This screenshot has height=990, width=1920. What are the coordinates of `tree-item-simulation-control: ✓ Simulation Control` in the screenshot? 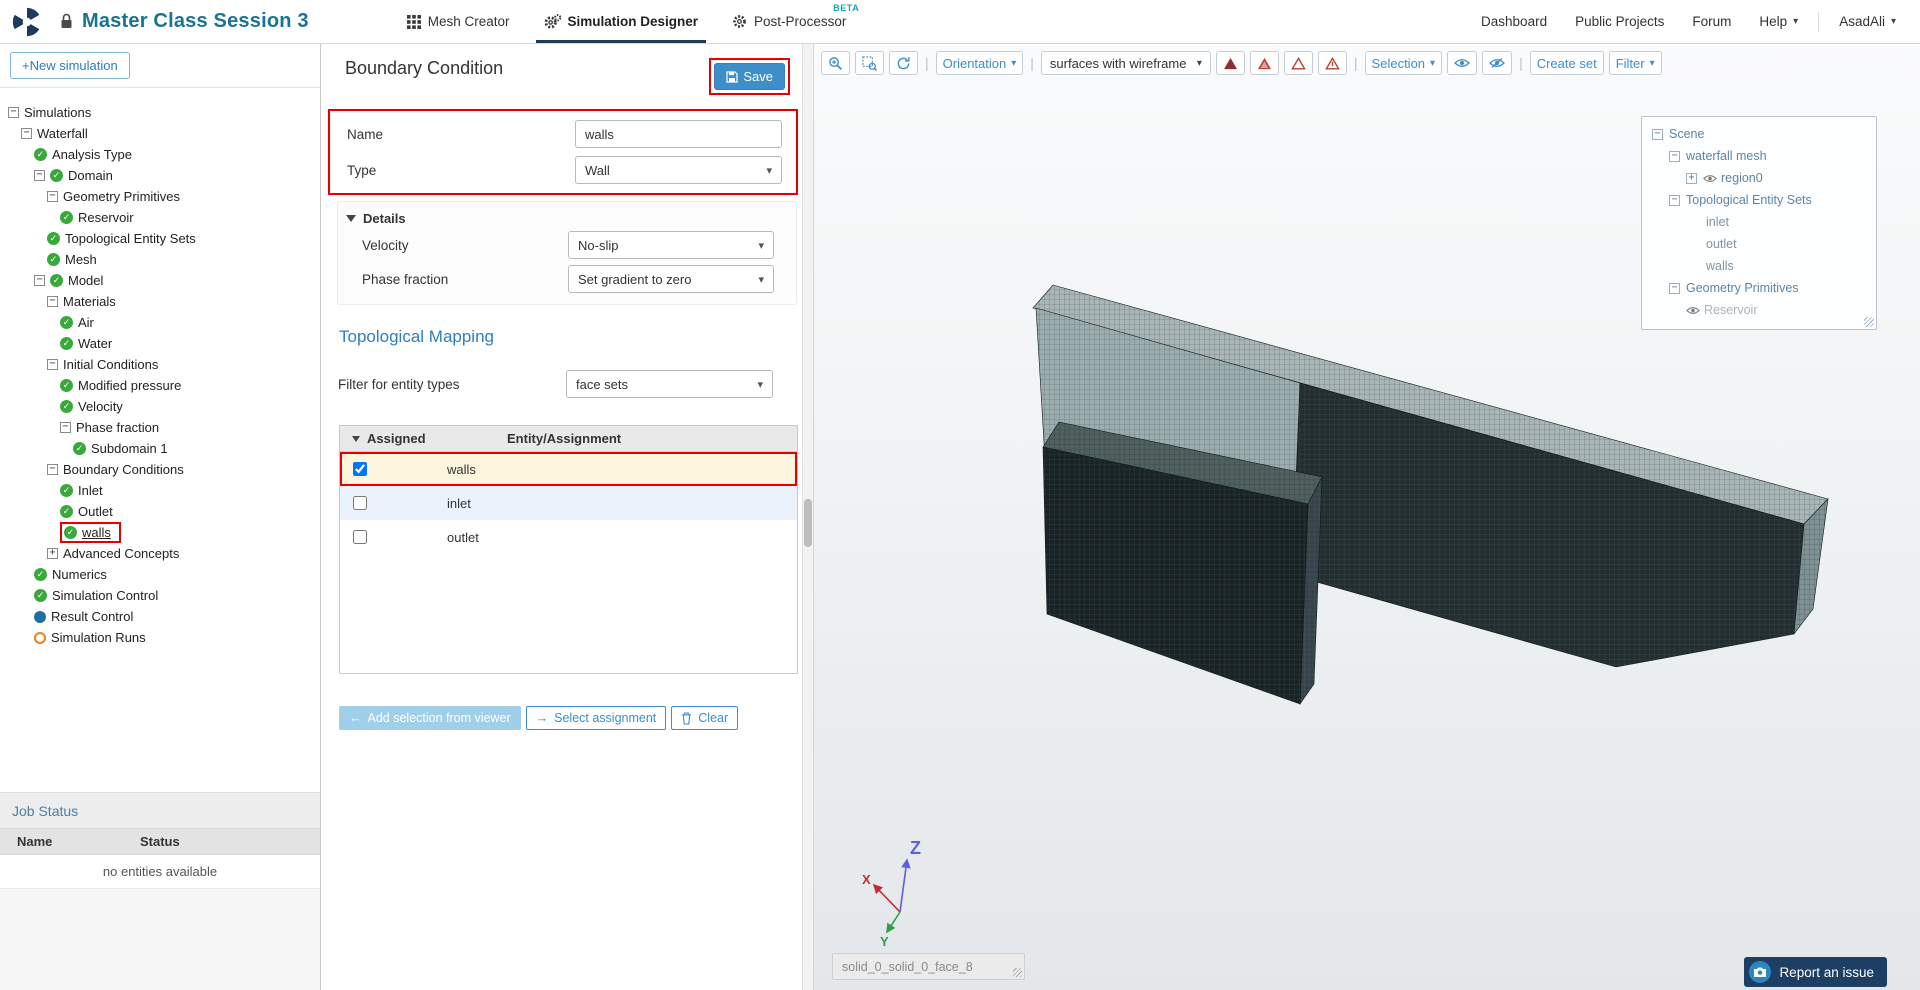 It's located at (160, 595).